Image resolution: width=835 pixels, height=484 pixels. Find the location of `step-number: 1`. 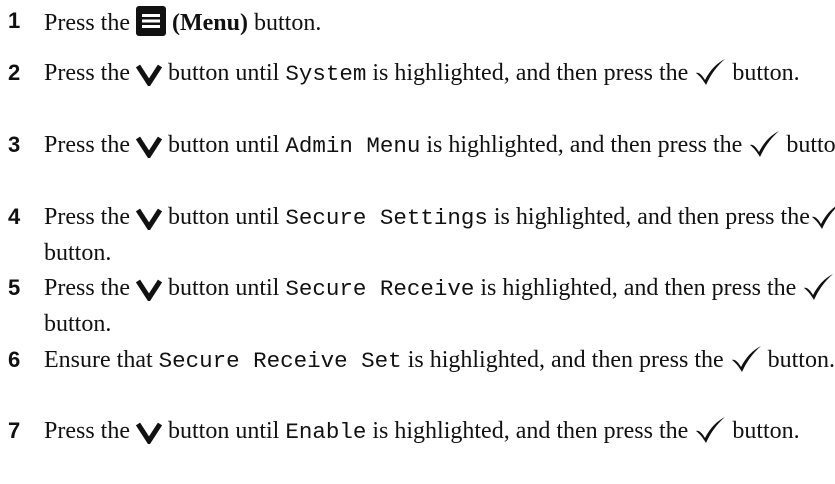

step-number: 1 is located at coordinates (14, 20).